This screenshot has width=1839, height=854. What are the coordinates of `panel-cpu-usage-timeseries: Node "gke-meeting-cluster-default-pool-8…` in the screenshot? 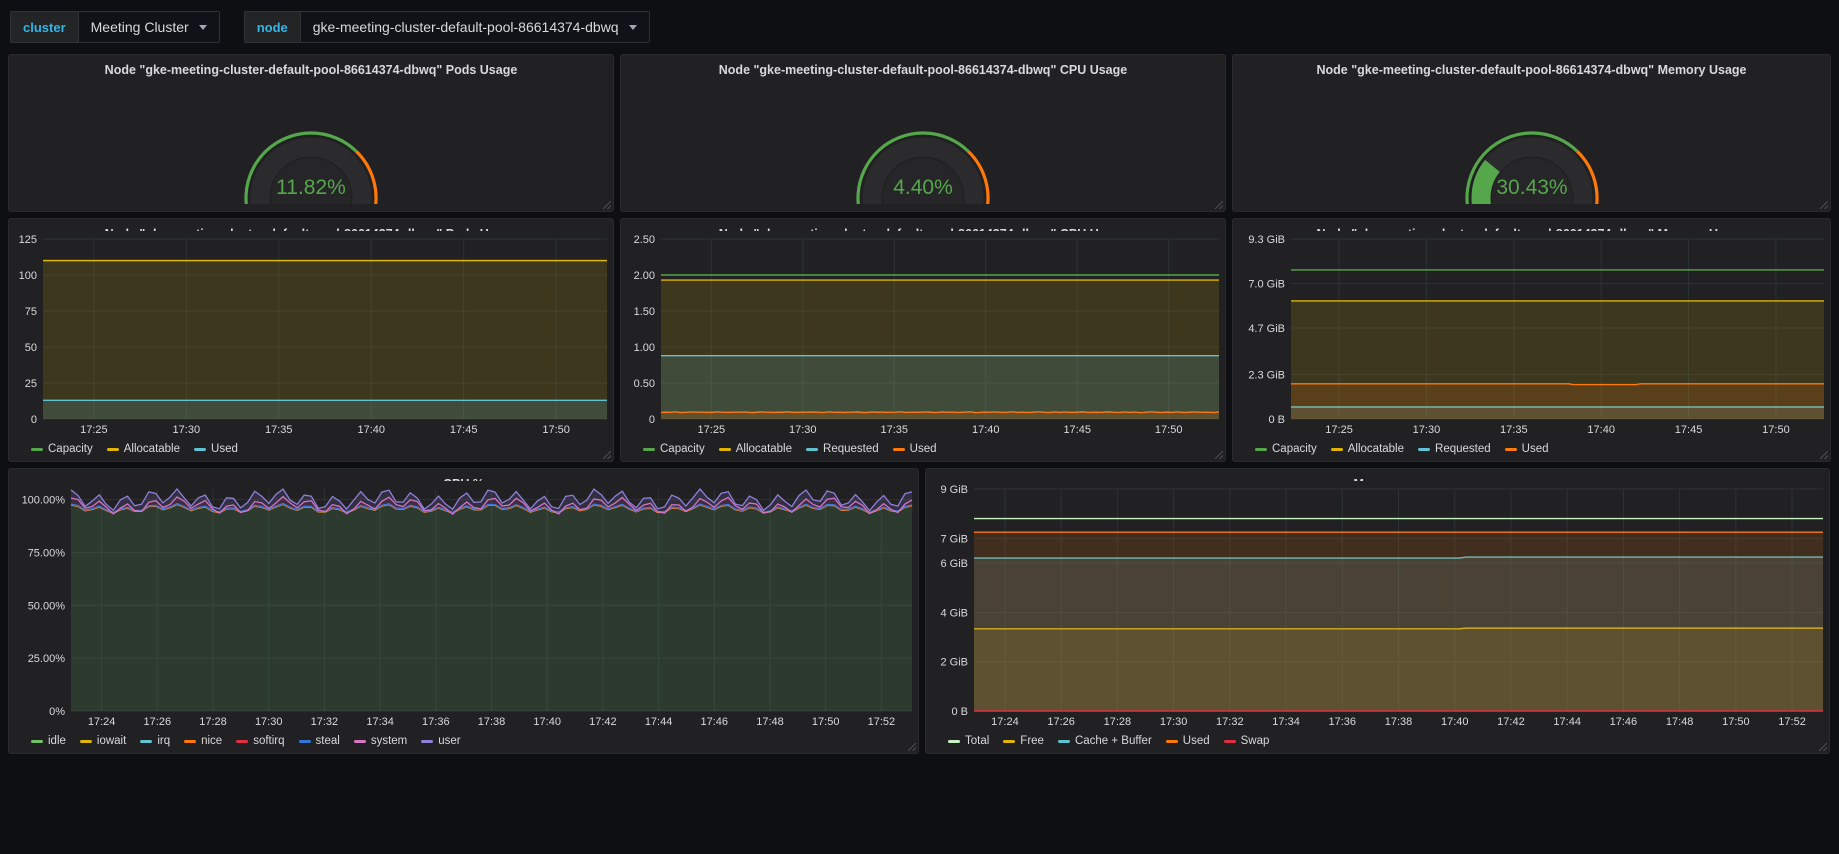 It's located at (923, 340).